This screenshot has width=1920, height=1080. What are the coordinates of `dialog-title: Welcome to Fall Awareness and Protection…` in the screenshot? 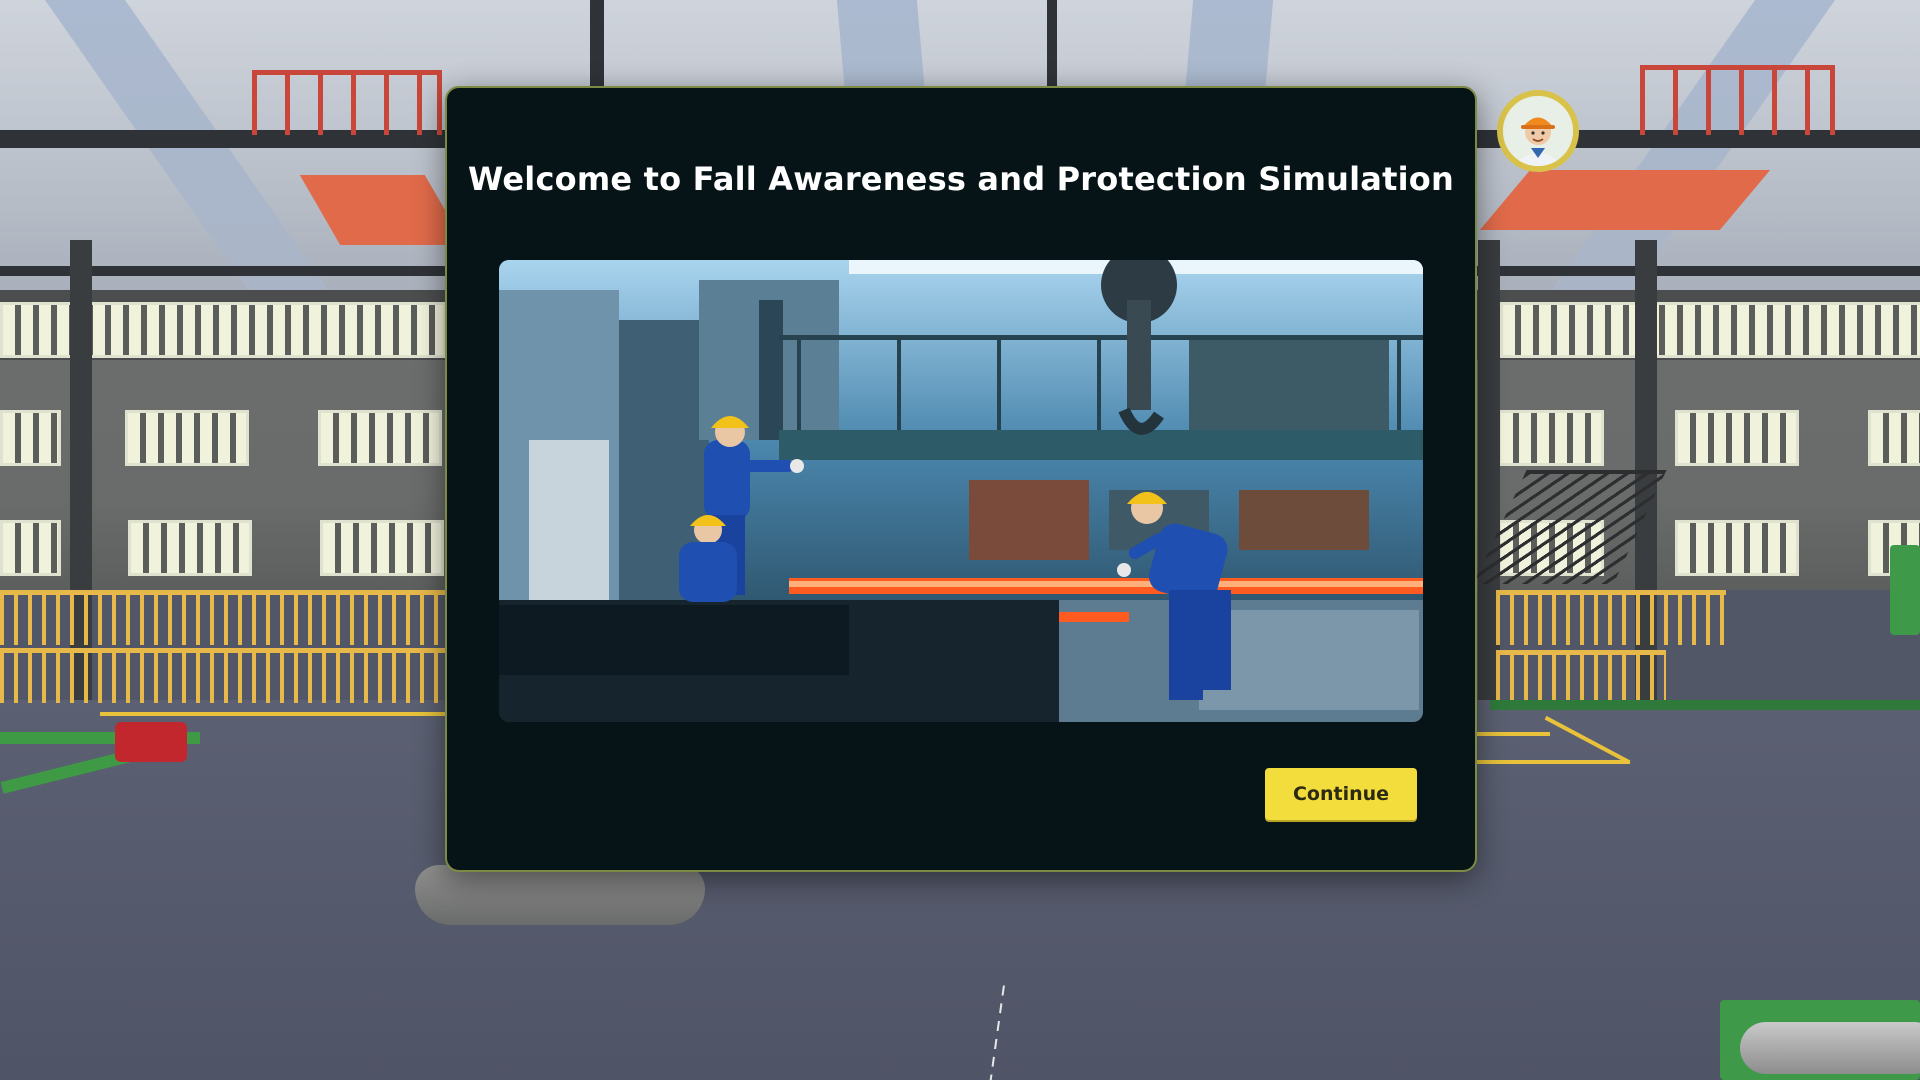 It's located at (961, 179).